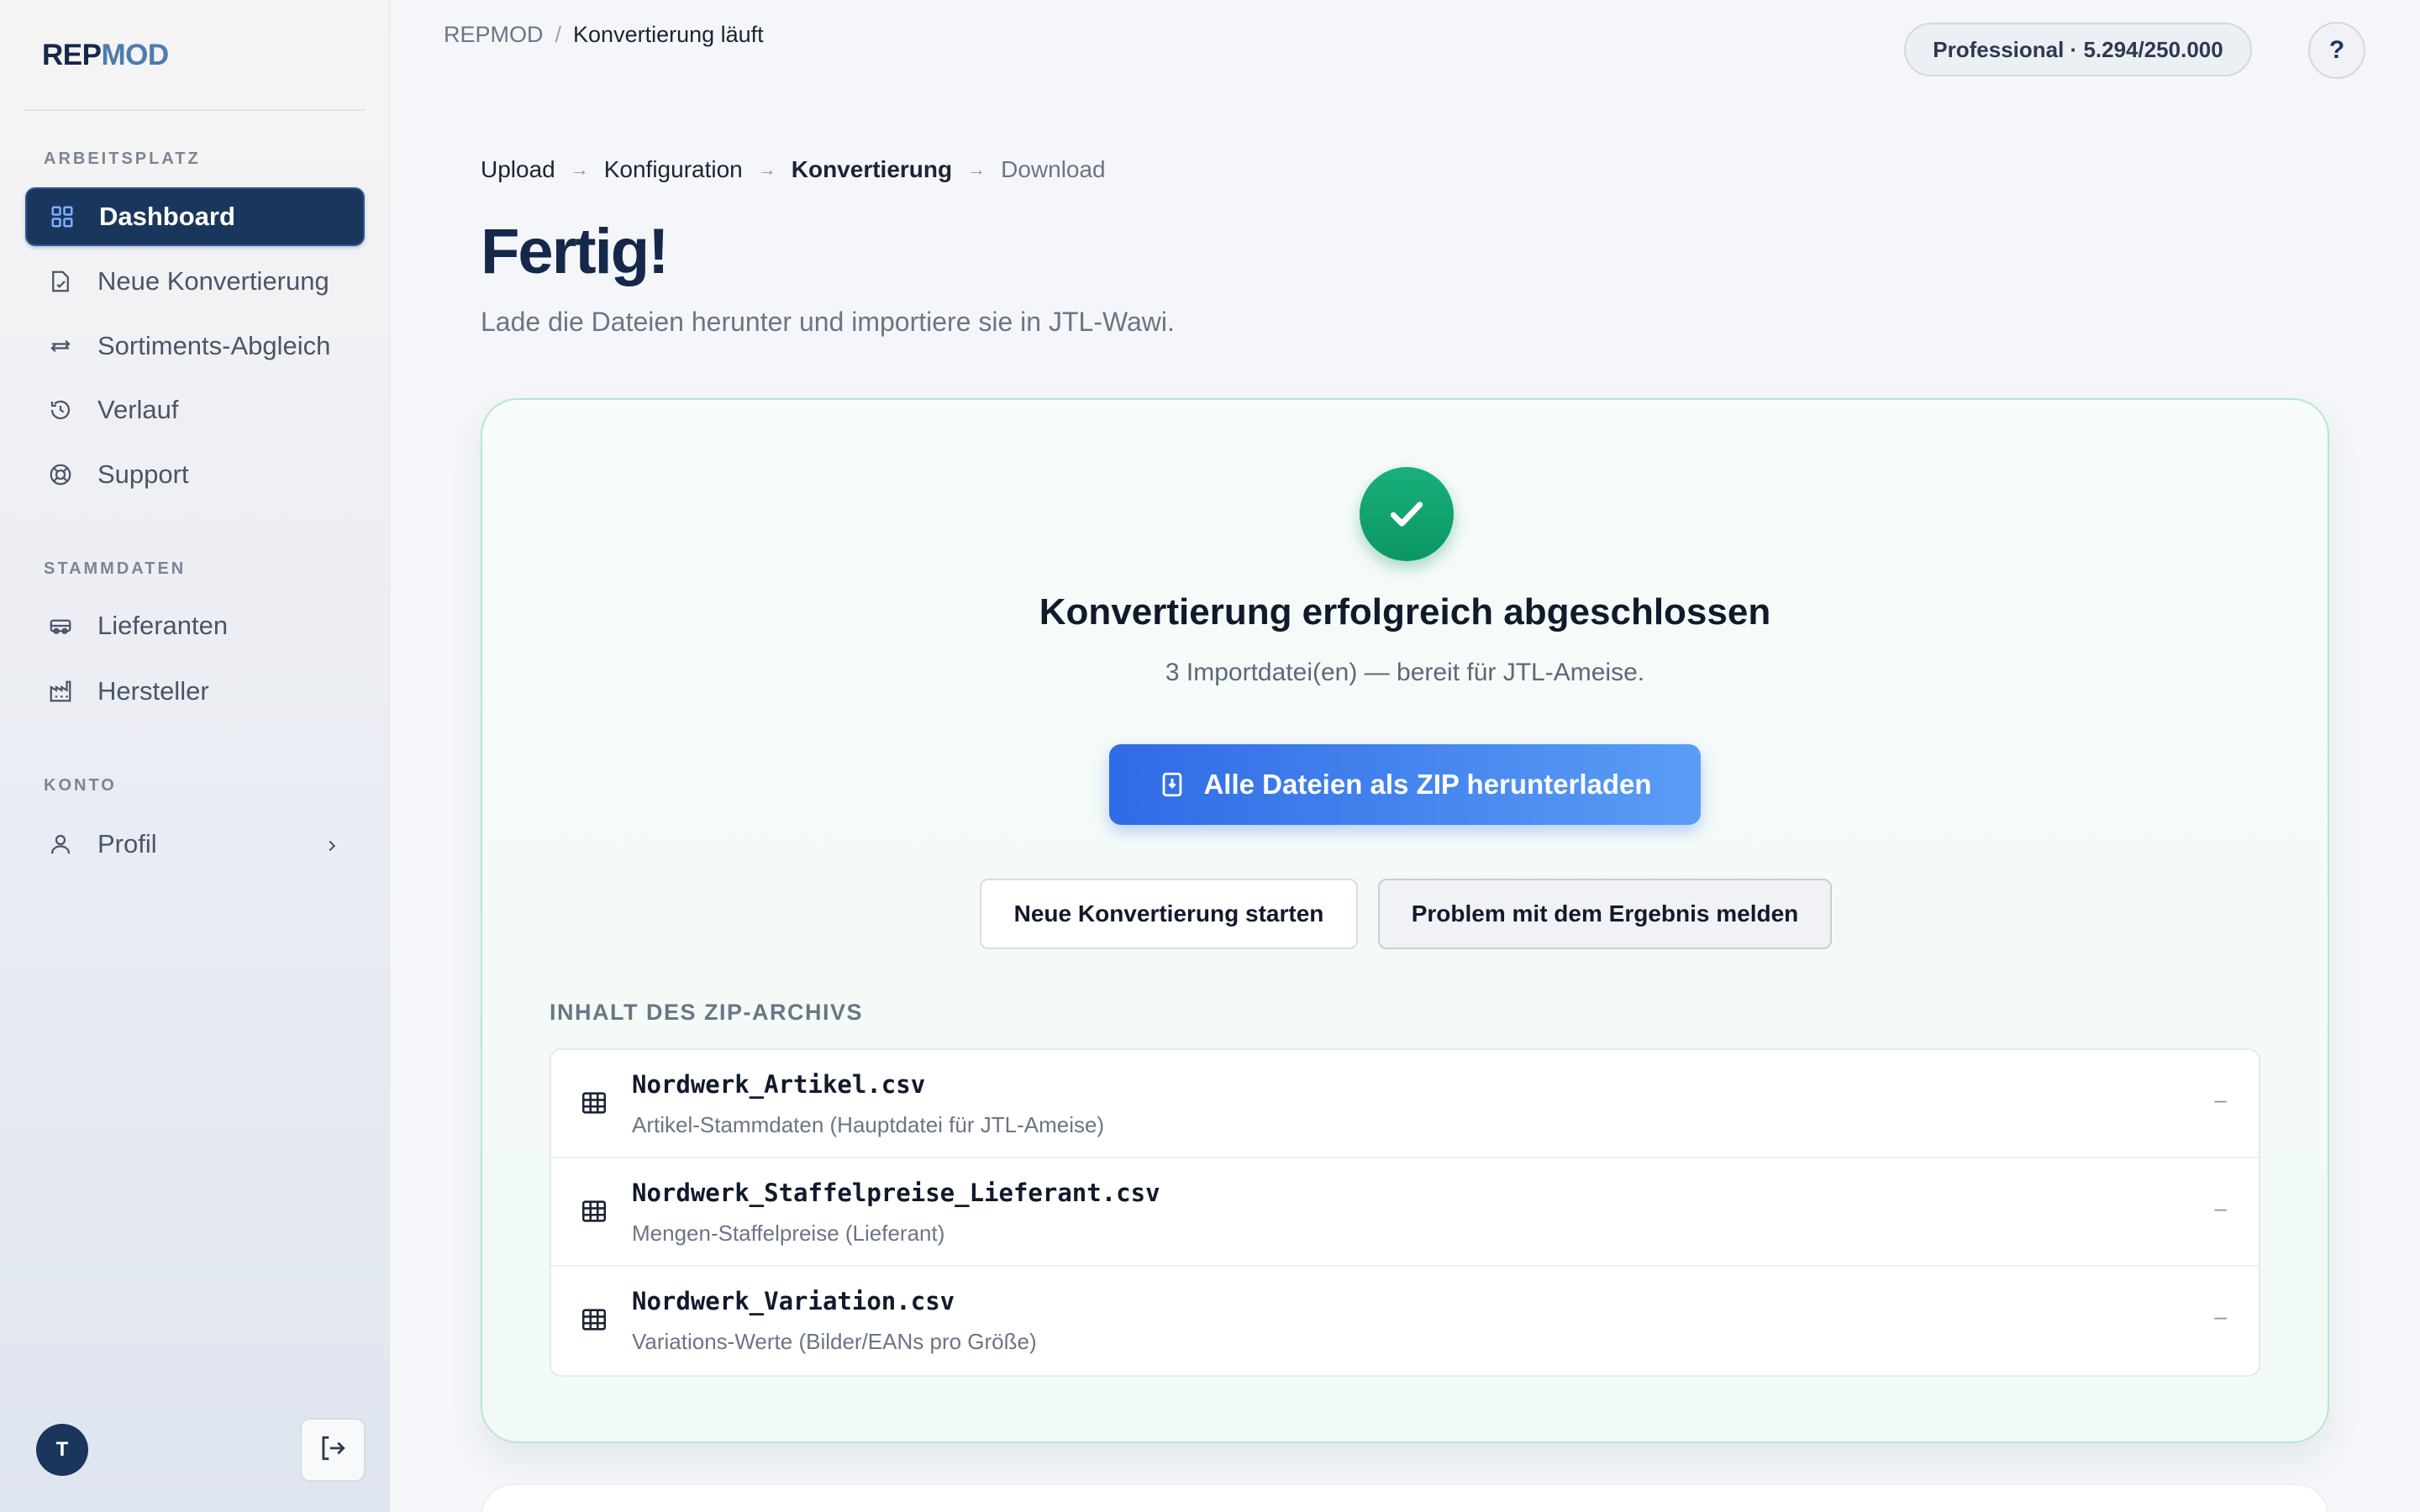  Describe the element at coordinates (138, 409) in the screenshot. I see `sidebar-item-label: Verlauf` at that location.